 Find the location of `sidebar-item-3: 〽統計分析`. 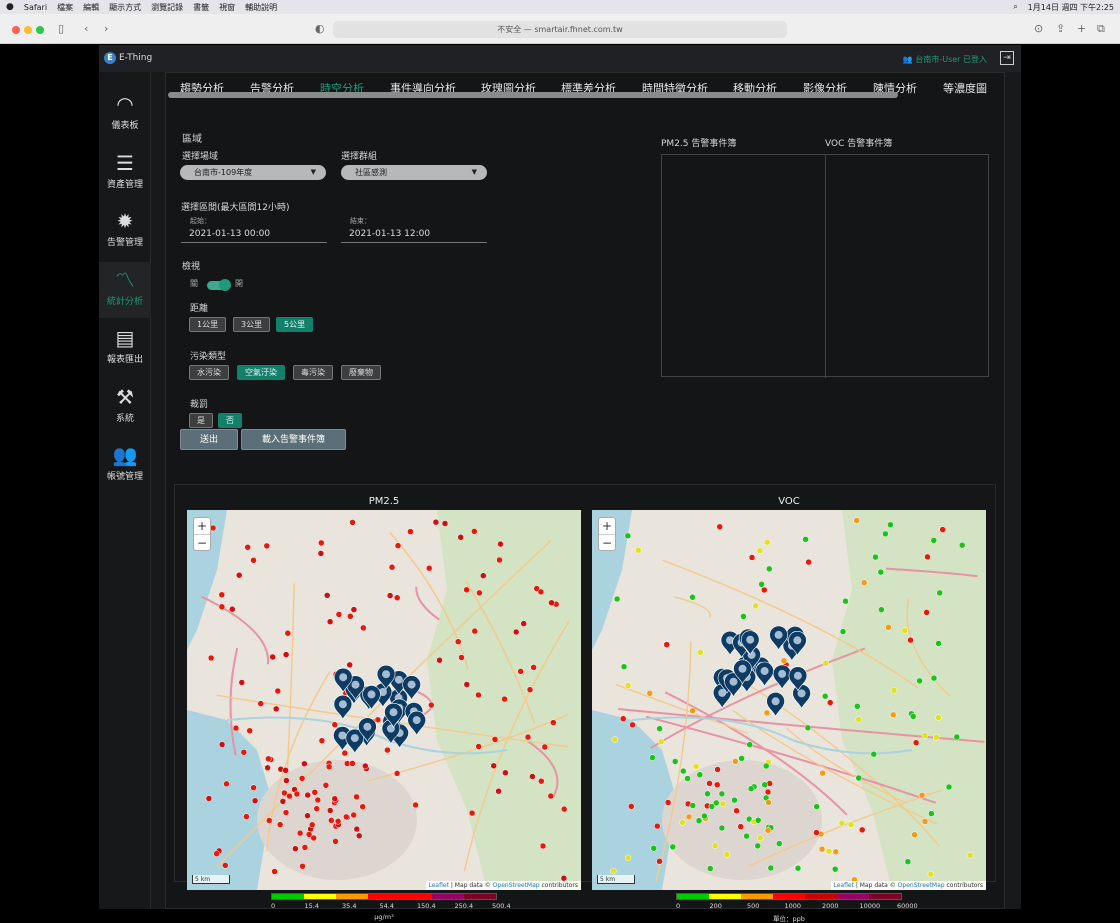

sidebar-item-3: 〽統計分析 is located at coordinates (125, 289).